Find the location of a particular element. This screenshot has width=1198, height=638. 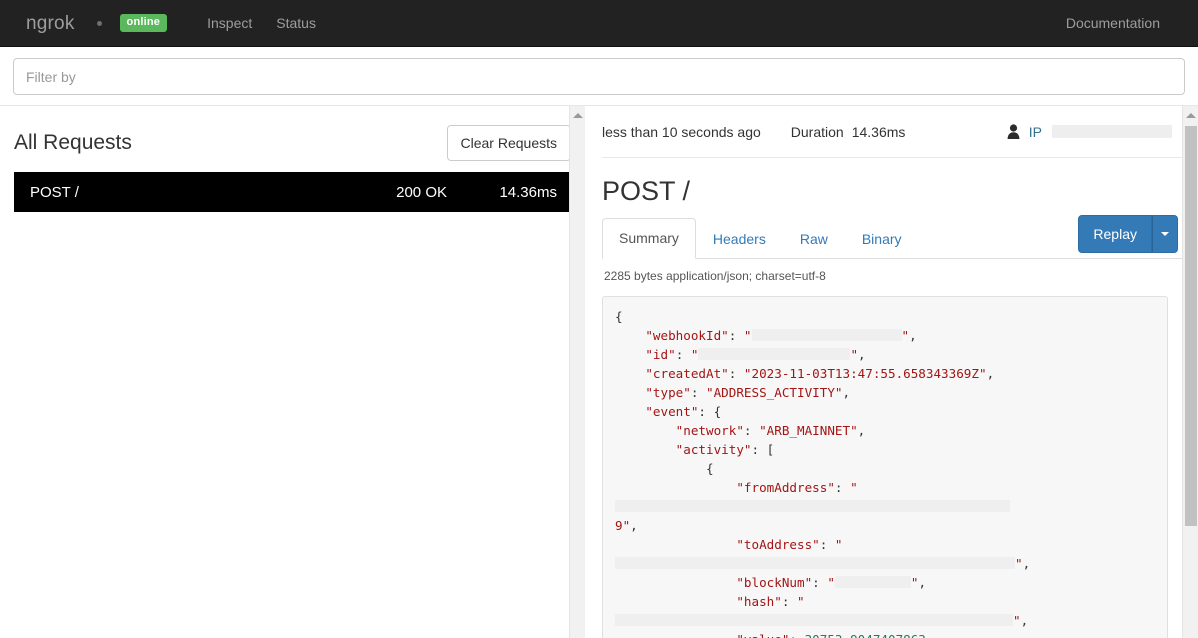

json-line: "event": { is located at coordinates (885, 411).